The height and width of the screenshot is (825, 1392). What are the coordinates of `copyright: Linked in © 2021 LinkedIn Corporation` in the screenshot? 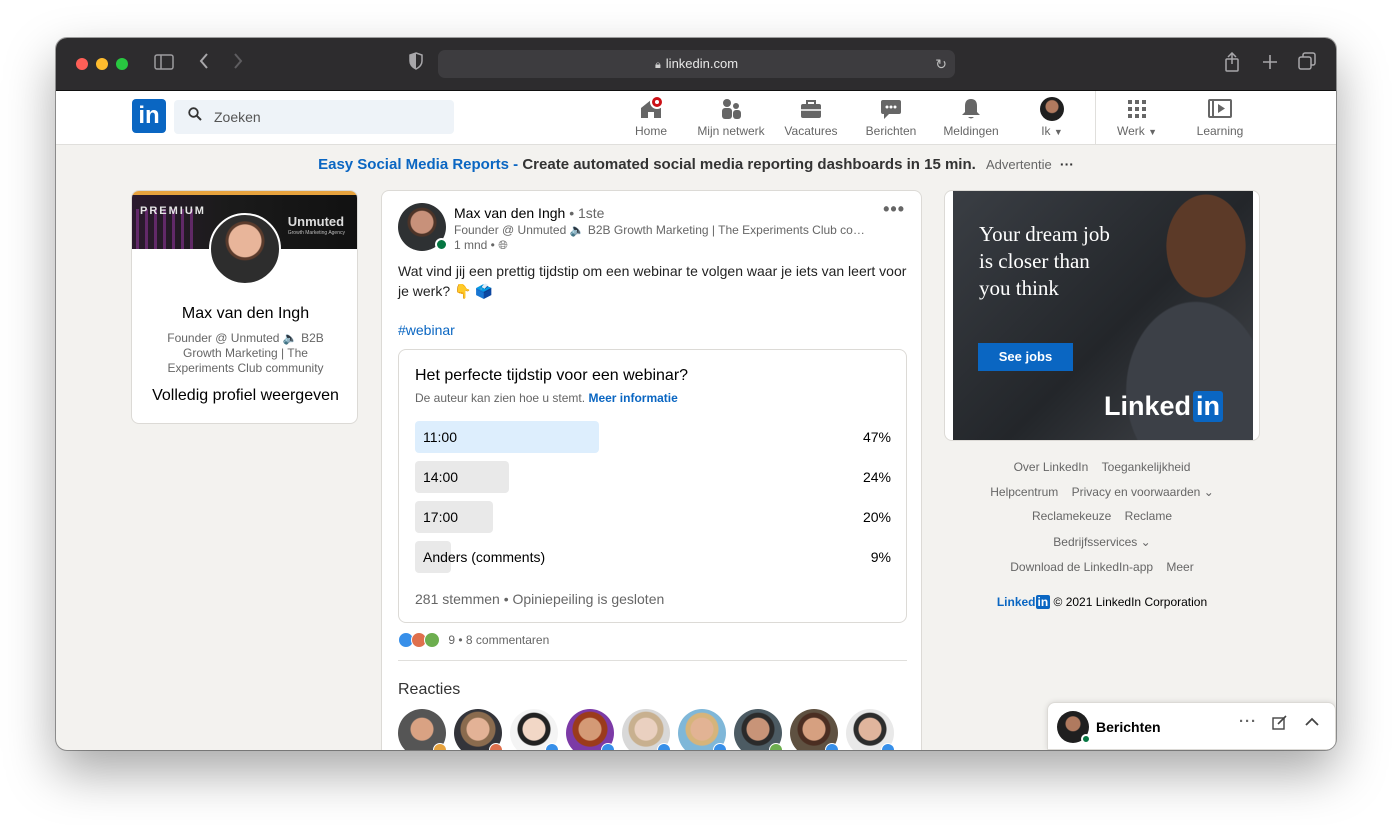 It's located at (1102, 602).